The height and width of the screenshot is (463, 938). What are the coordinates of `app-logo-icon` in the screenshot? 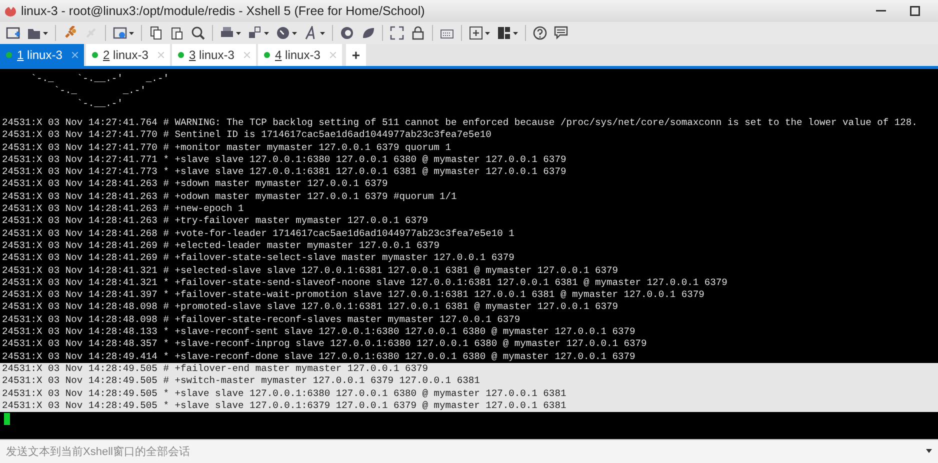 It's located at (10, 11).